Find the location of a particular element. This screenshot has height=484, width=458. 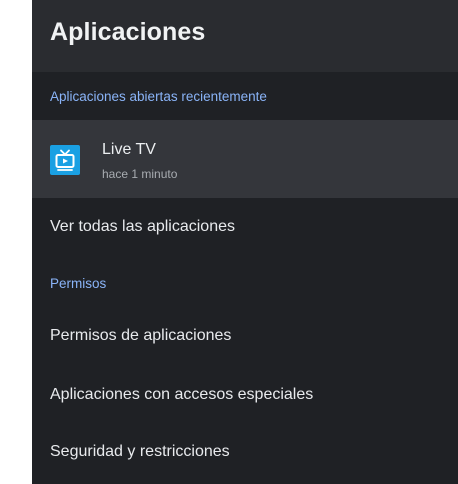

special-access-label: Aplicaciones con accesos especiales is located at coordinates (182, 394).